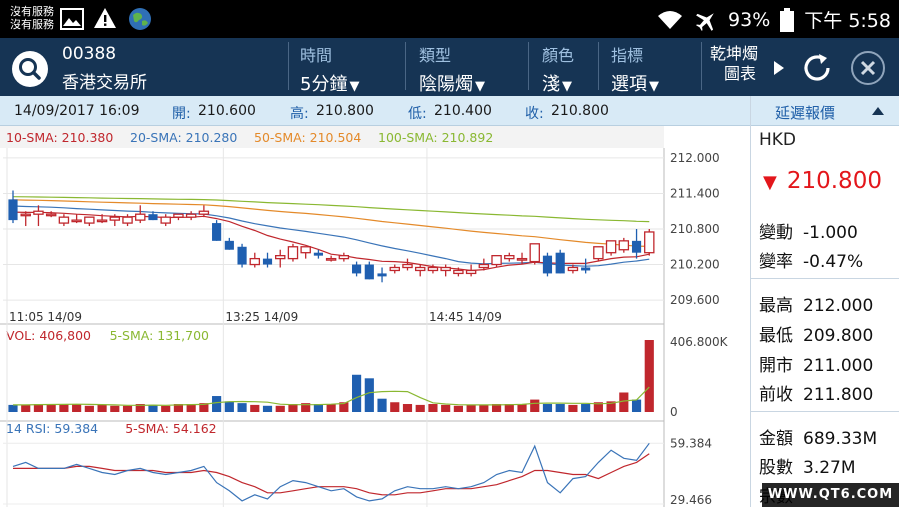 This screenshot has height=507, width=899. Describe the element at coordinates (868, 68) in the screenshot. I see `close-icon` at that location.